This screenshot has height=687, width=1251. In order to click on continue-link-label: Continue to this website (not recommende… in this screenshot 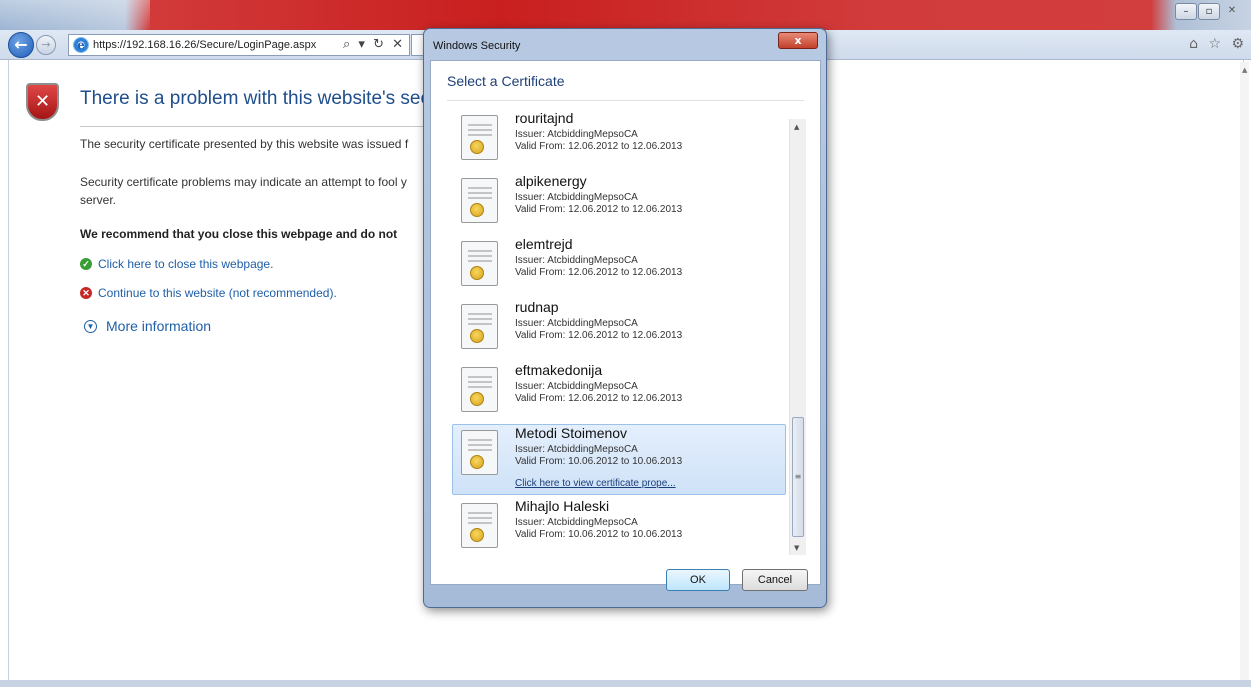, I will do `click(217, 293)`.